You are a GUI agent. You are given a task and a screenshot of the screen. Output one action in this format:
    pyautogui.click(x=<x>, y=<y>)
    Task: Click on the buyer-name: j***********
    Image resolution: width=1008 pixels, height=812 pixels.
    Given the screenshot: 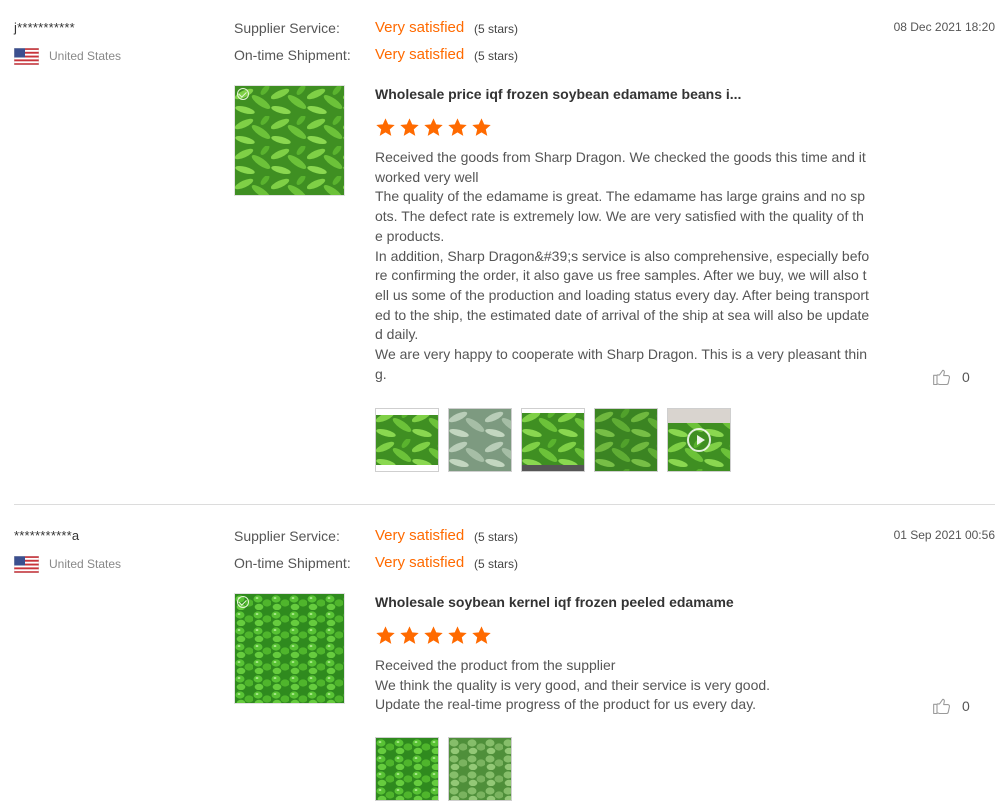 What is the action you would take?
    pyautogui.click(x=44, y=27)
    